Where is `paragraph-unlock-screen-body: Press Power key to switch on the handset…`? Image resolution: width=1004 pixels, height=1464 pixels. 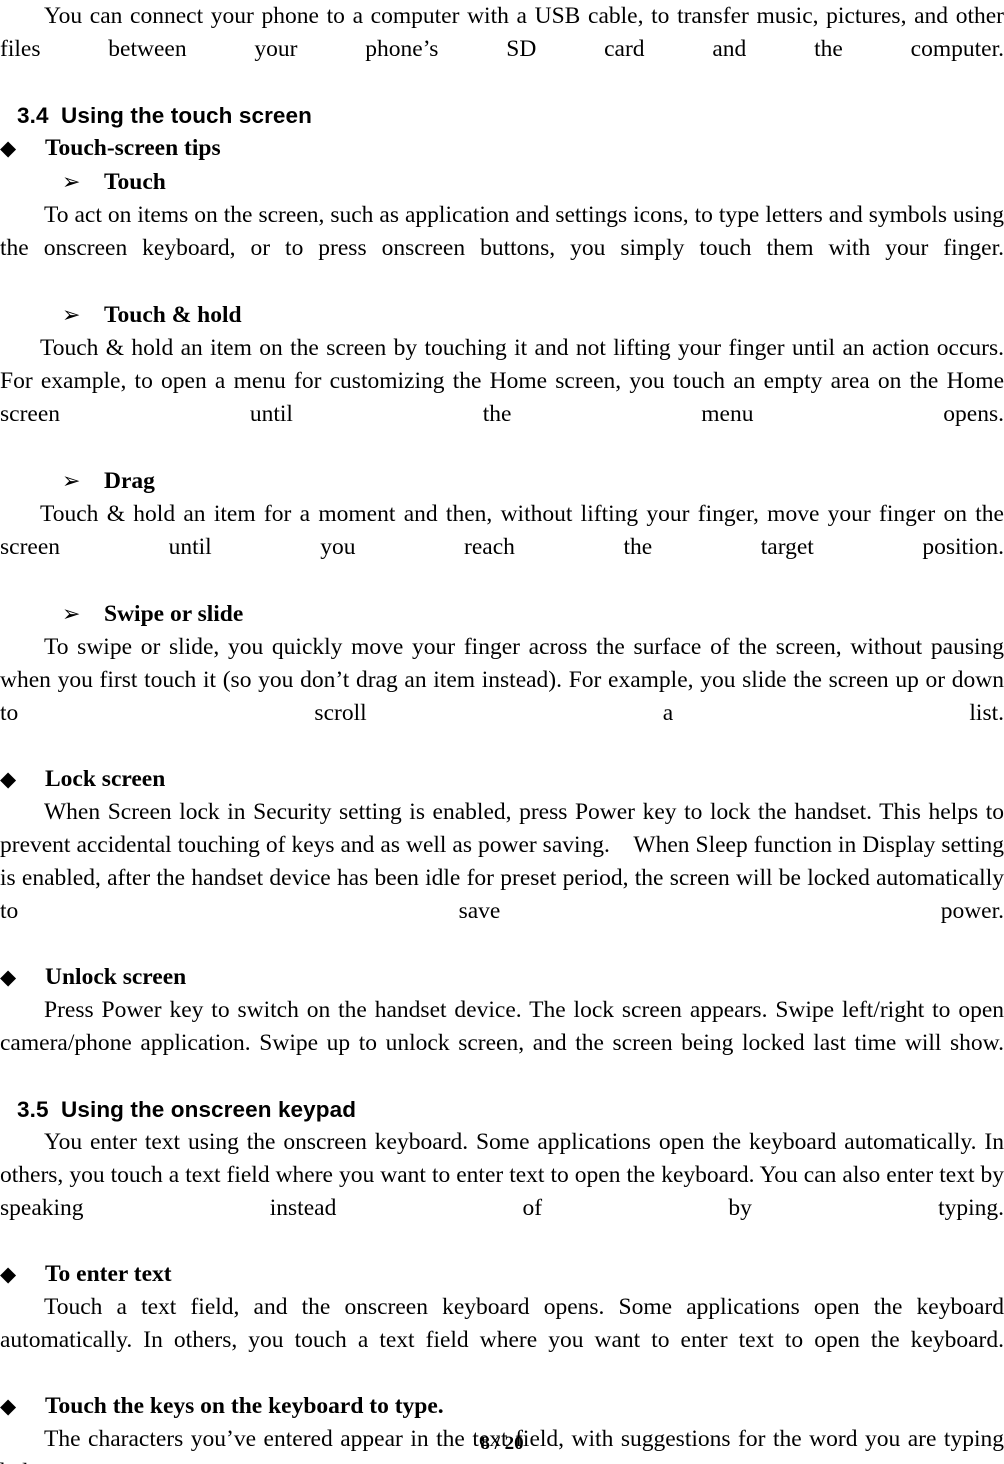 paragraph-unlock-screen-body: Press Power key to switch on the handset… is located at coordinates (502, 1026).